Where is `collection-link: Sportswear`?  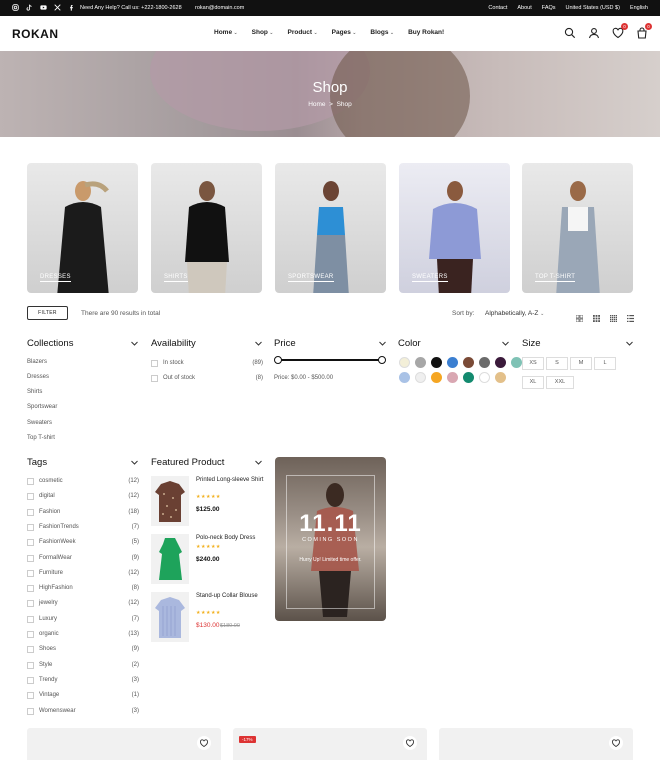 collection-link: Sportswear is located at coordinates (42, 407).